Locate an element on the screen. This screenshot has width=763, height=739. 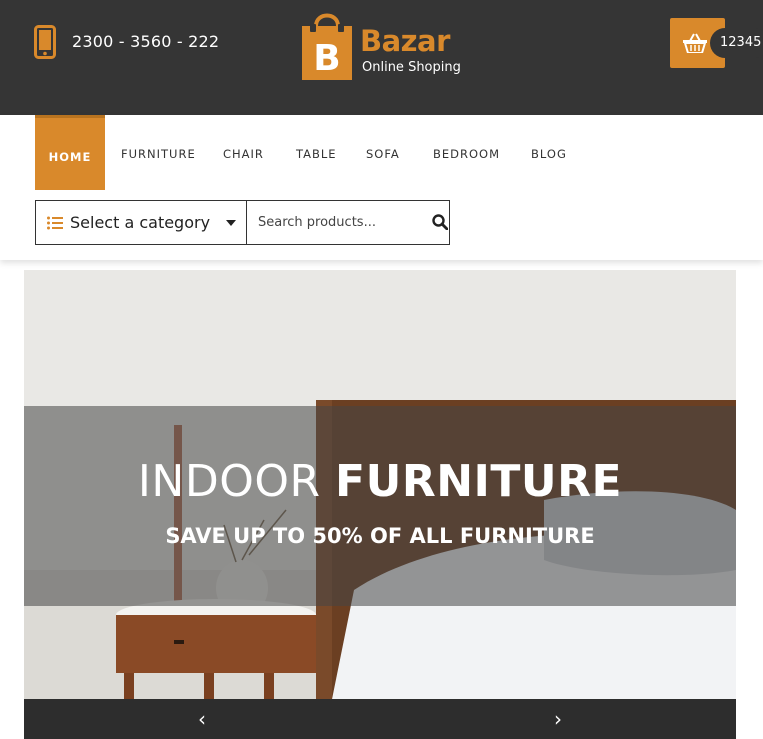
nav-item-label: BEDROOM is located at coordinates (467, 154).